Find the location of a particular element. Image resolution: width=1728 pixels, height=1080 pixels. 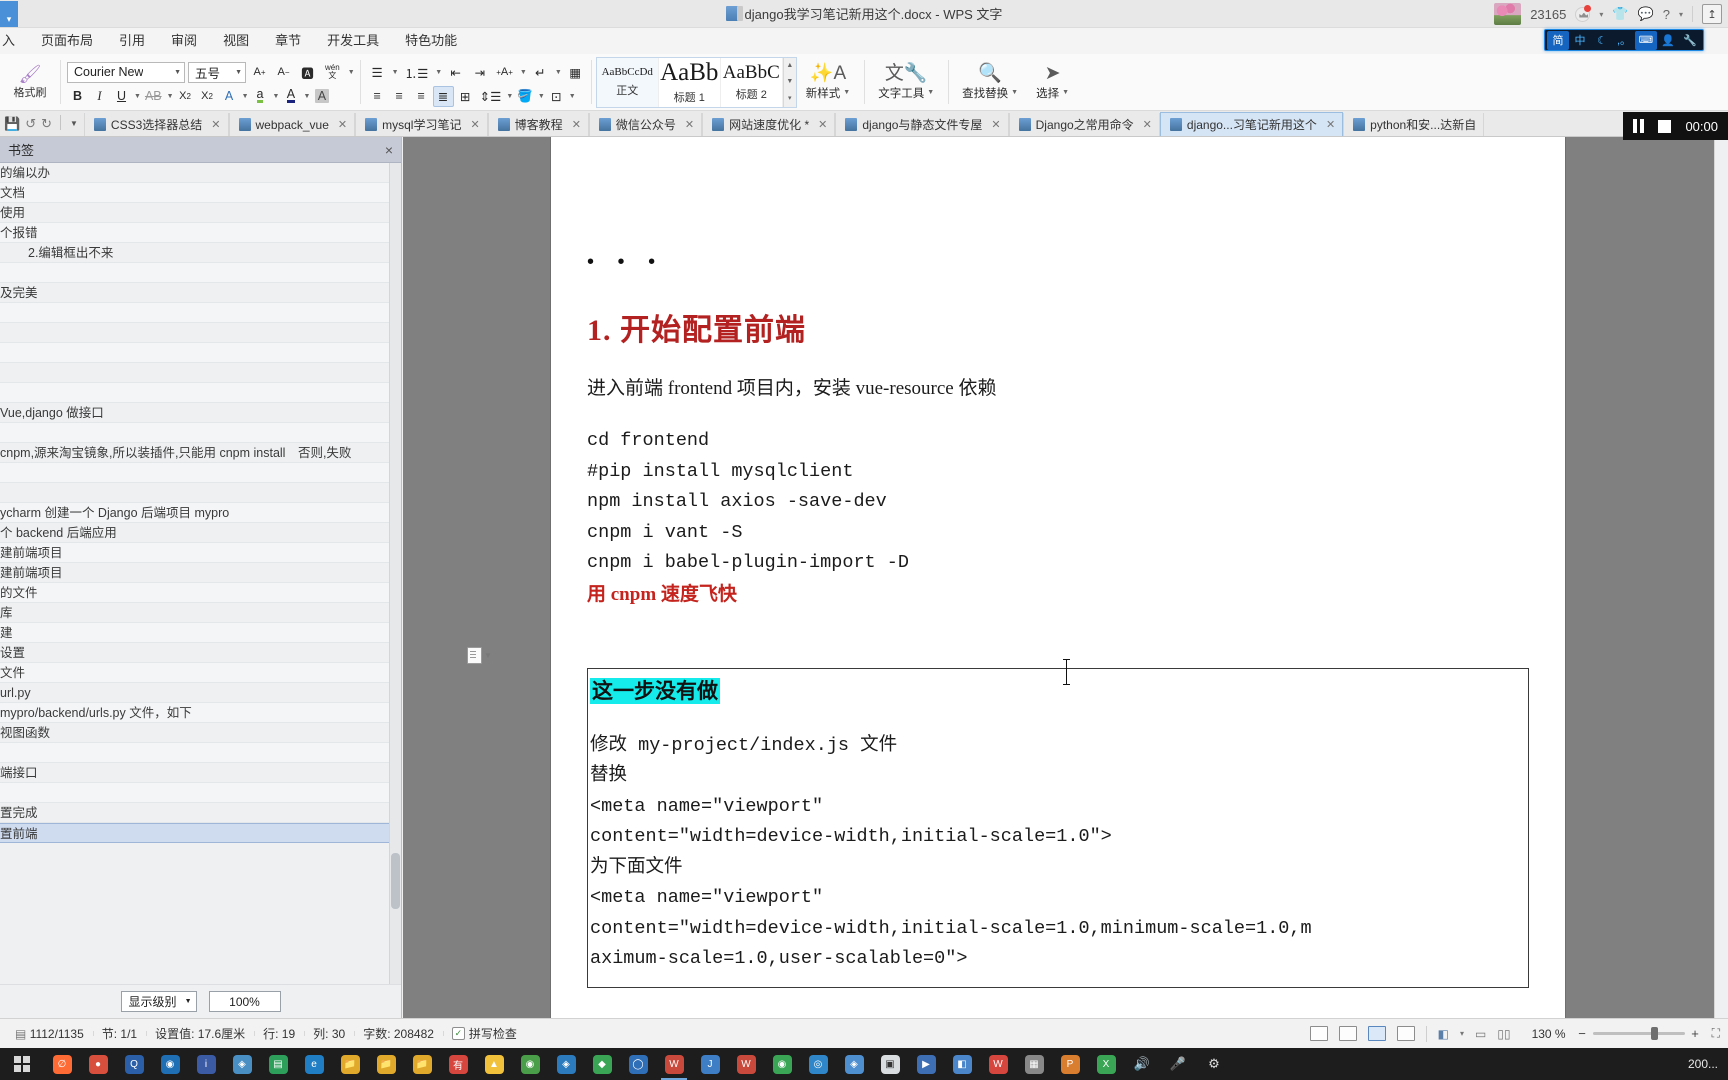

bookmark-item: 建 is located at coordinates (194, 633).